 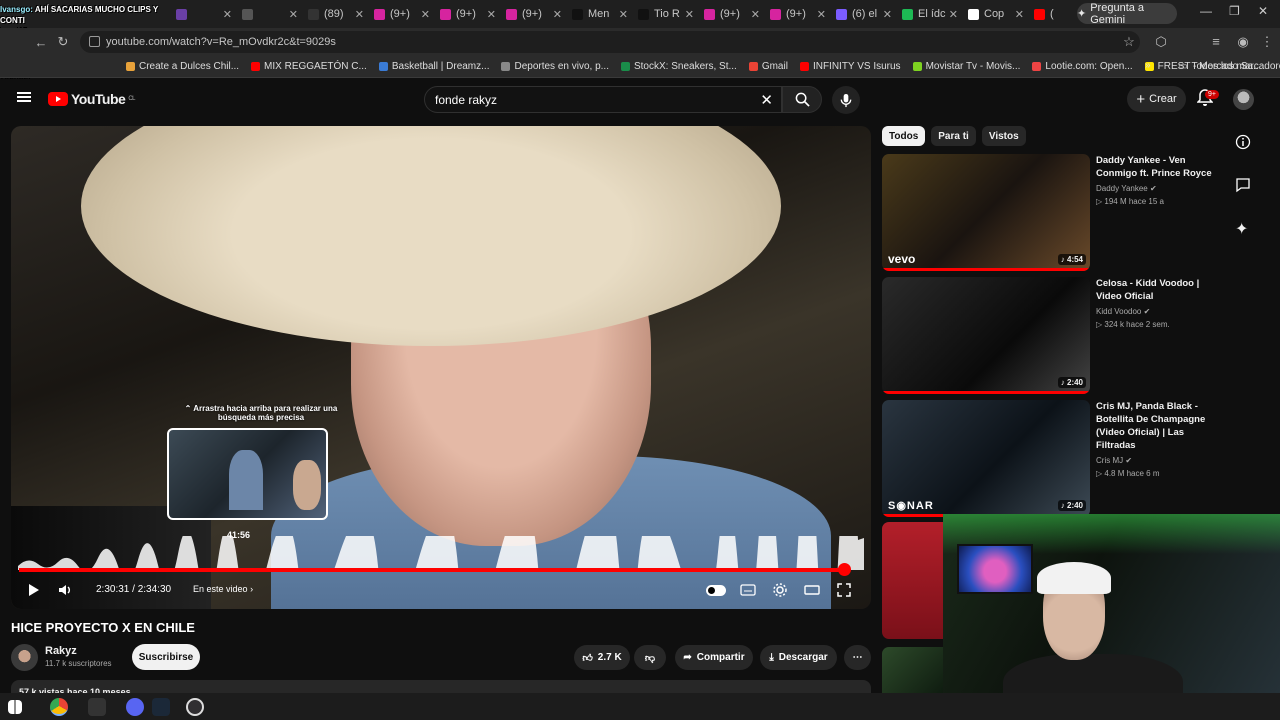 What do you see at coordinates (1161, 42) in the screenshot?
I see `extension-icon: ⬡` at bounding box center [1161, 42].